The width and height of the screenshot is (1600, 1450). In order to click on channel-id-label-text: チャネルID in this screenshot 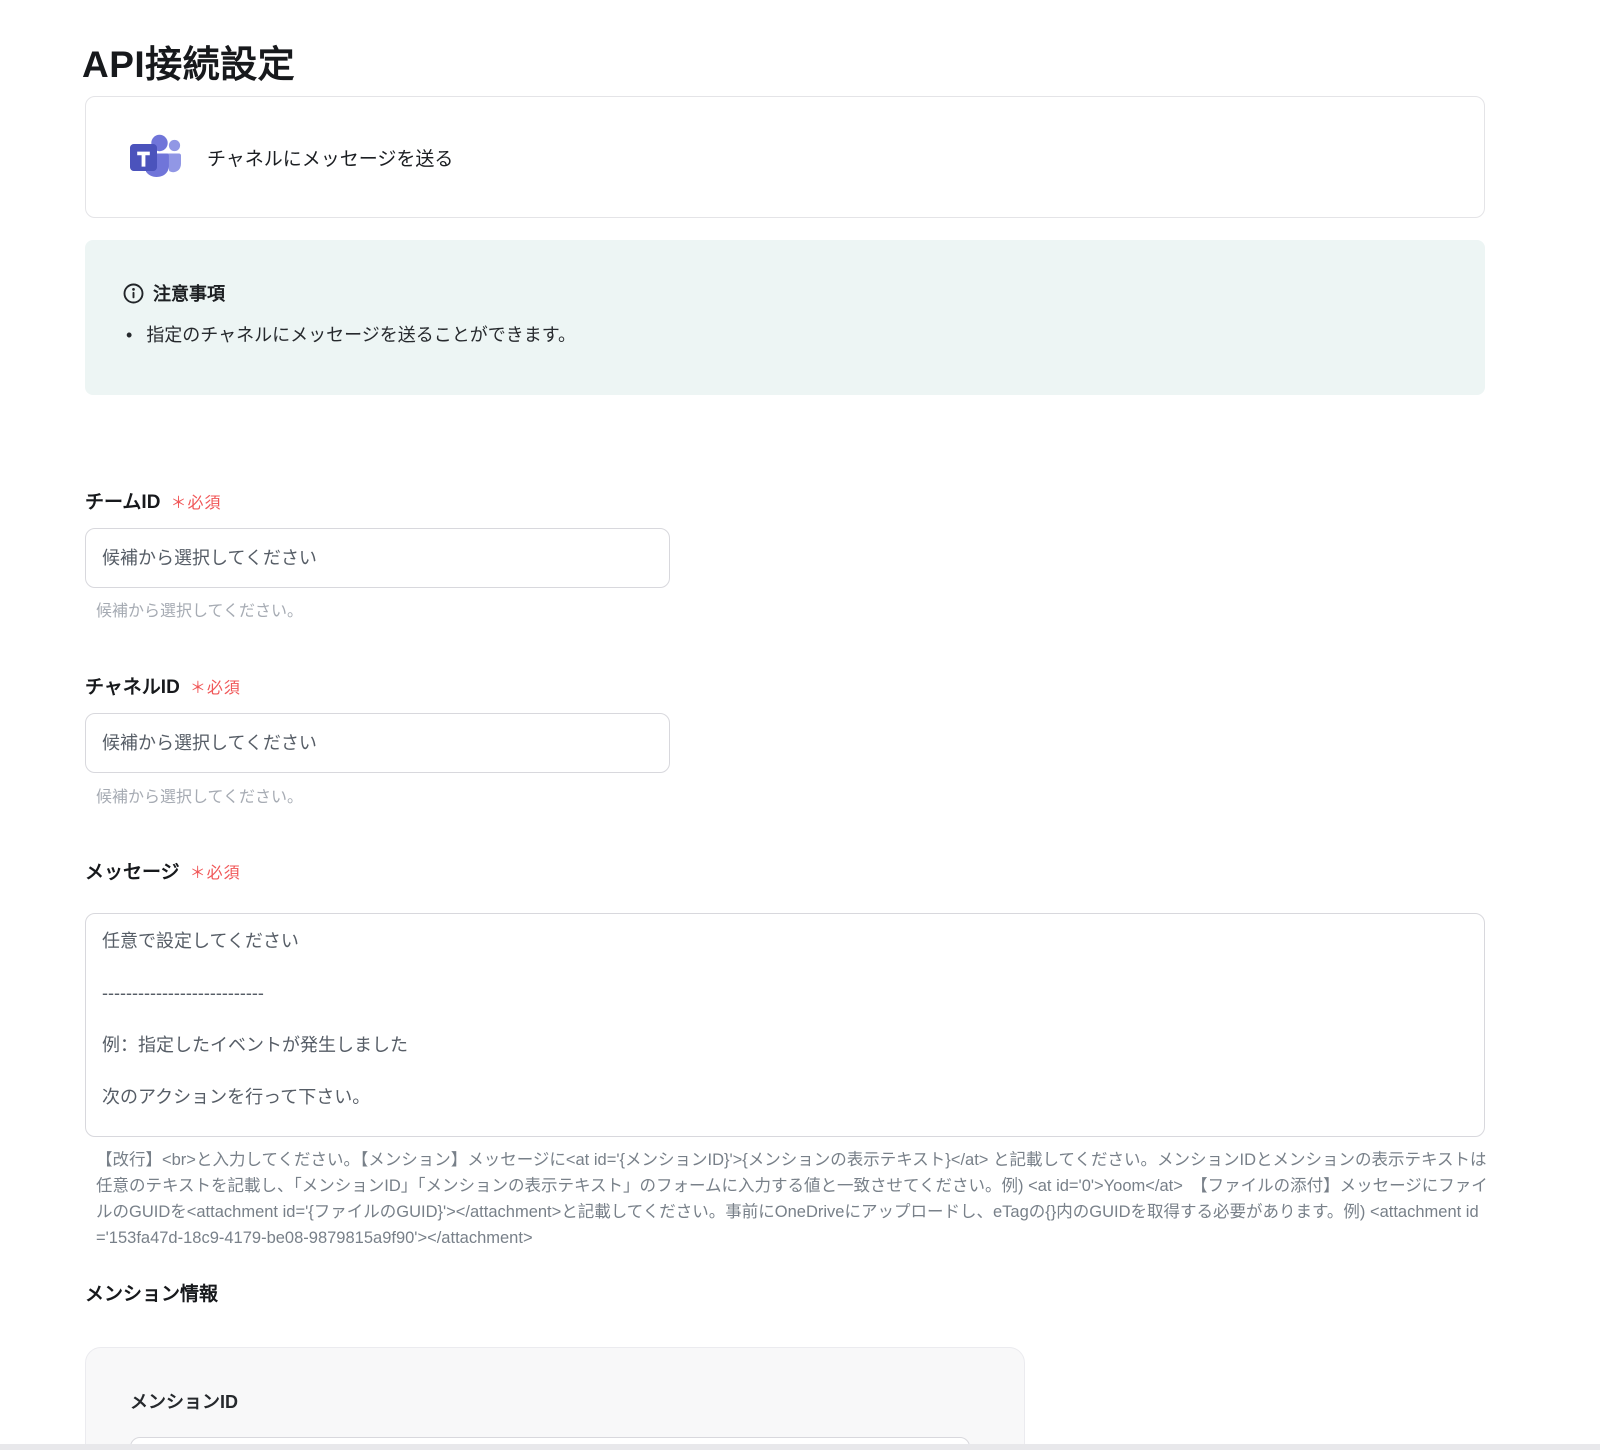, I will do `click(132, 687)`.